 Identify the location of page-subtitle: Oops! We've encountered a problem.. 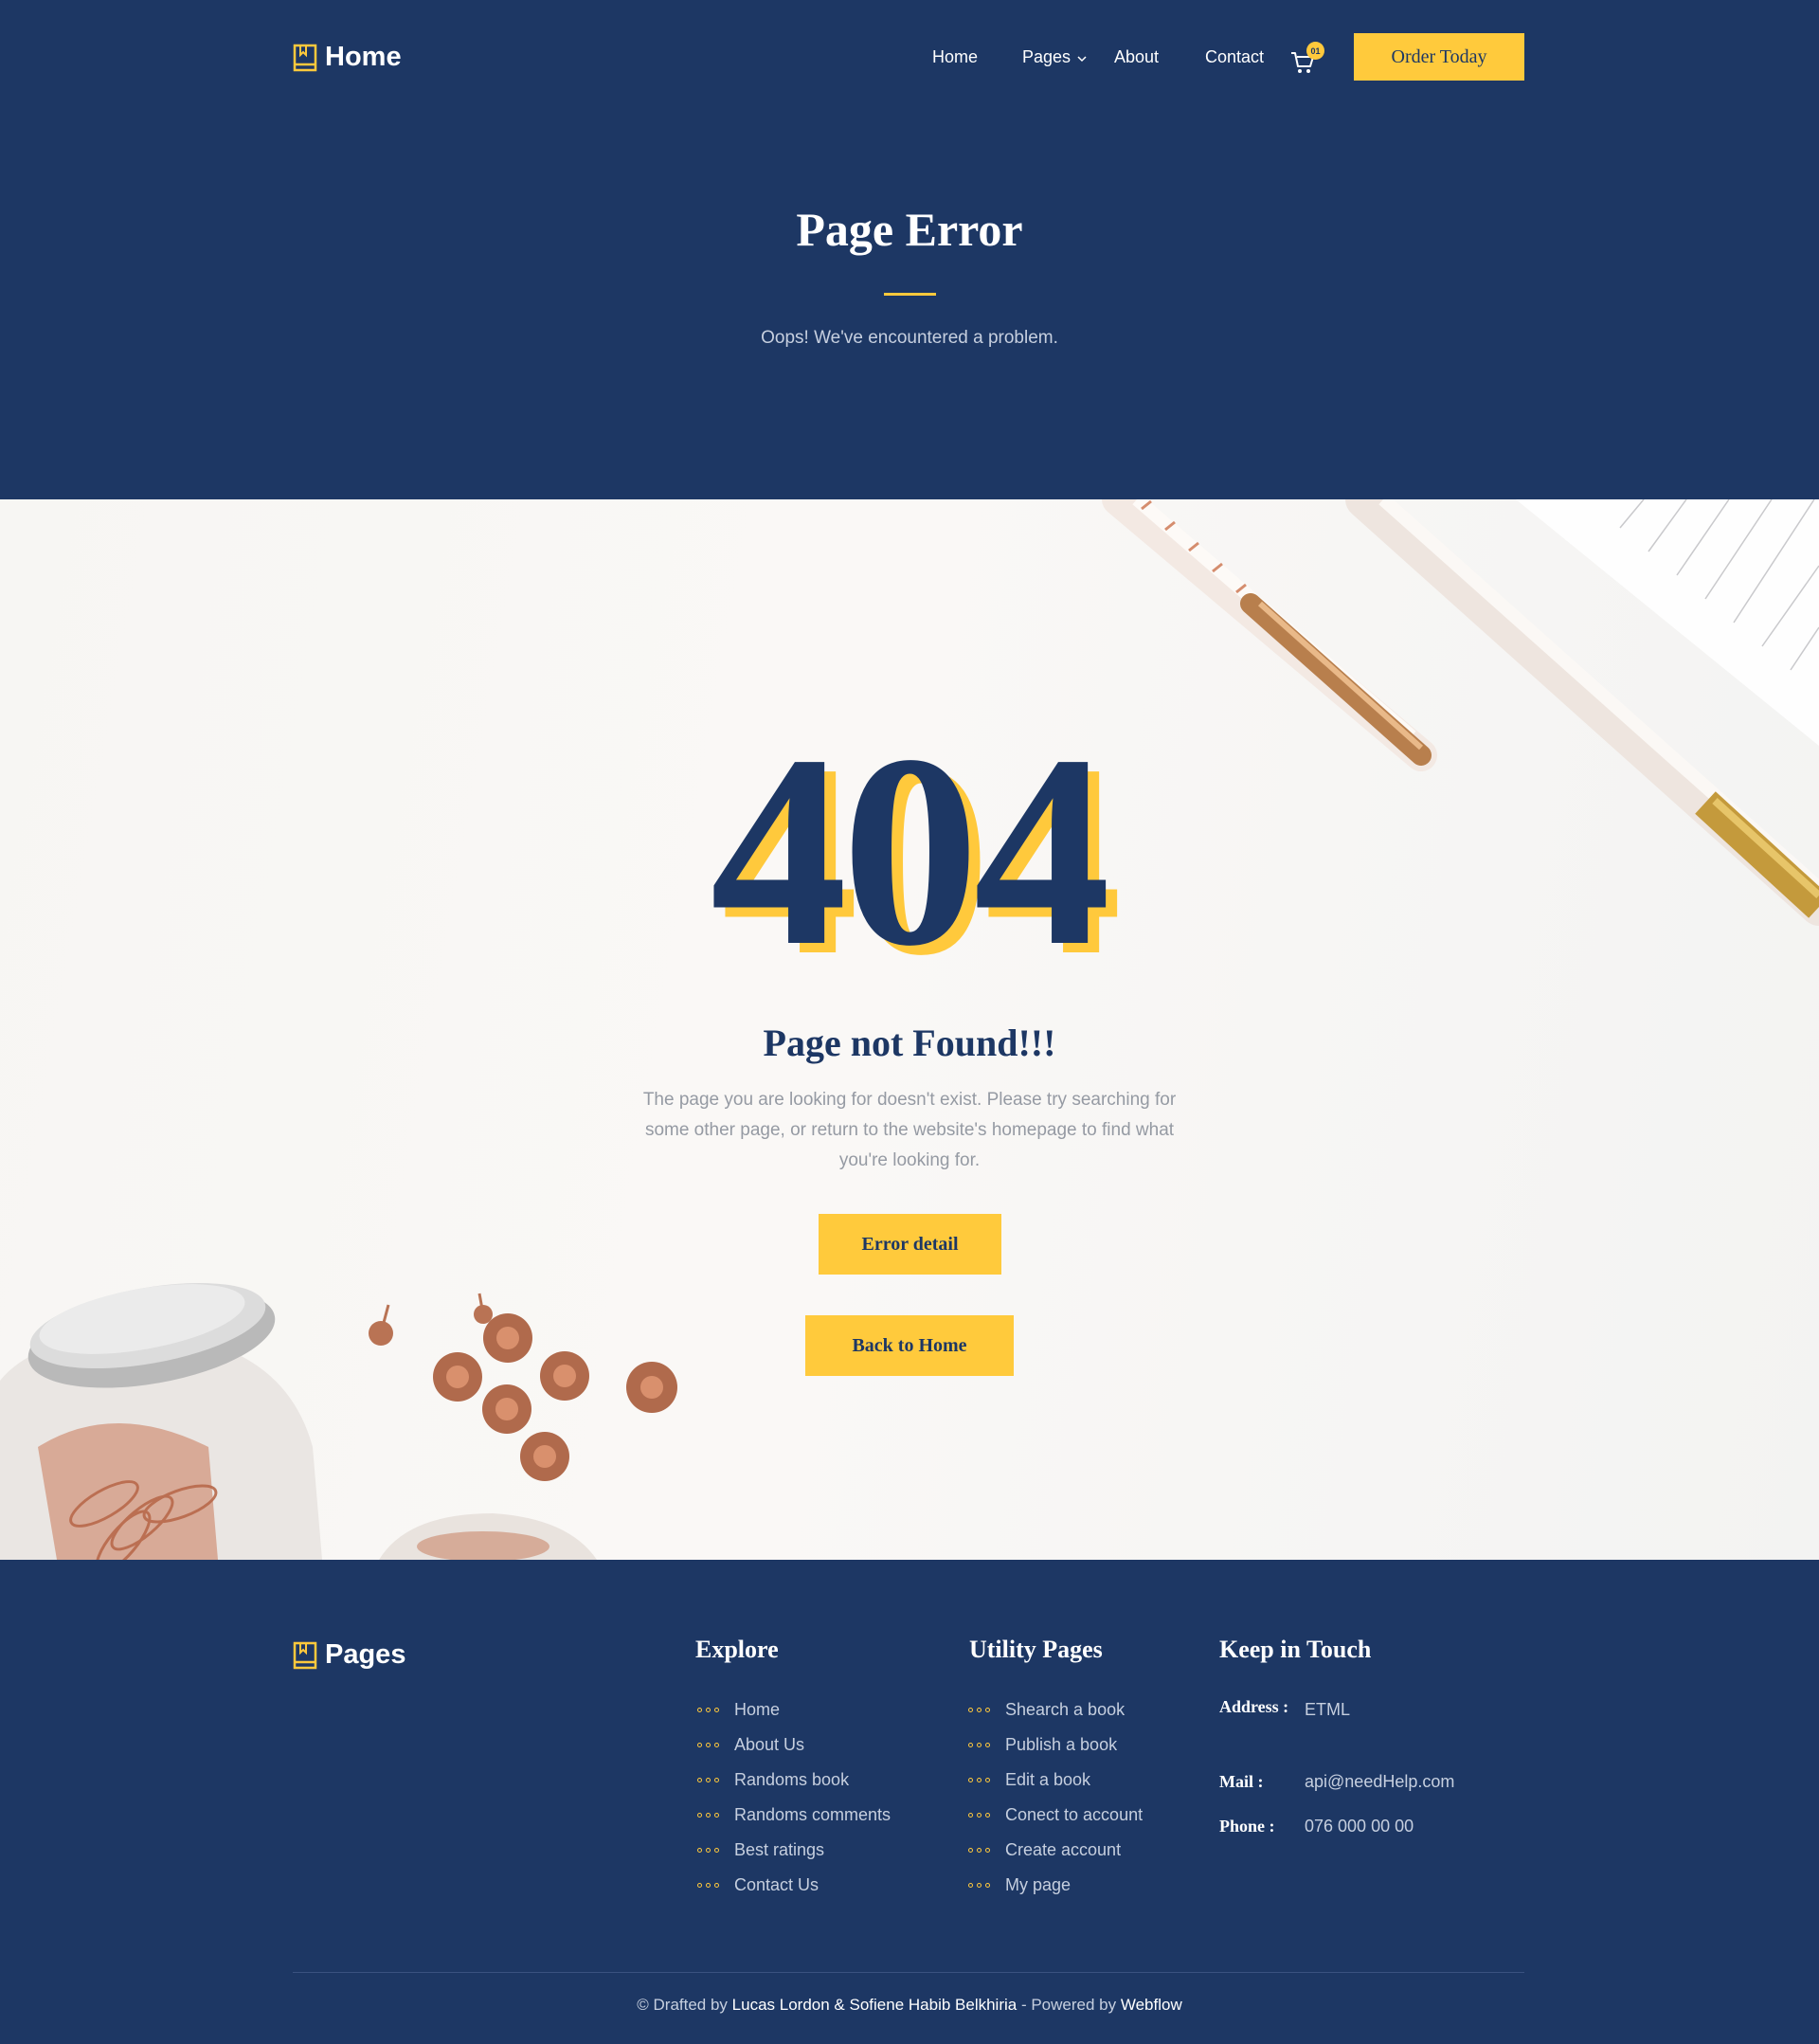
(909, 338).